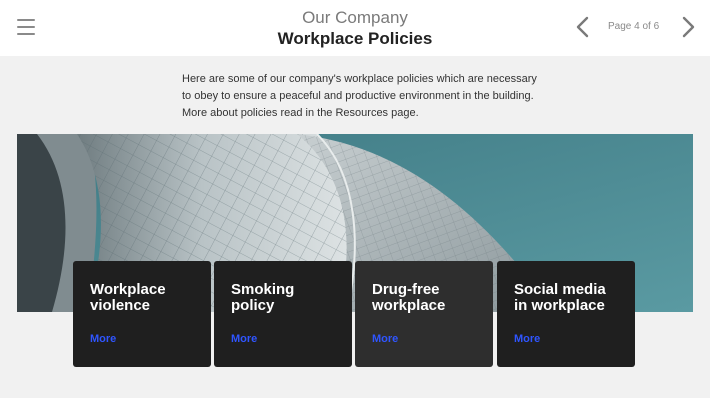  I want to click on card-title-line: Social media, so click(560, 289).